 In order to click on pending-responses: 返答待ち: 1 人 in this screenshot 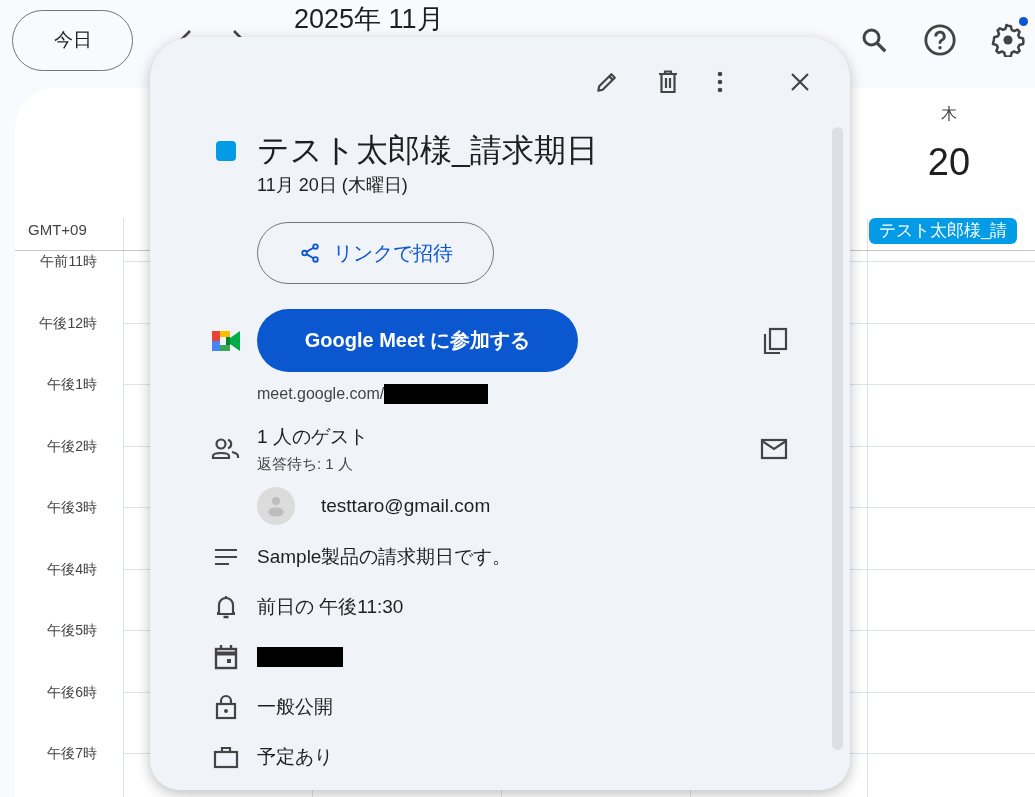, I will do `click(305, 464)`.